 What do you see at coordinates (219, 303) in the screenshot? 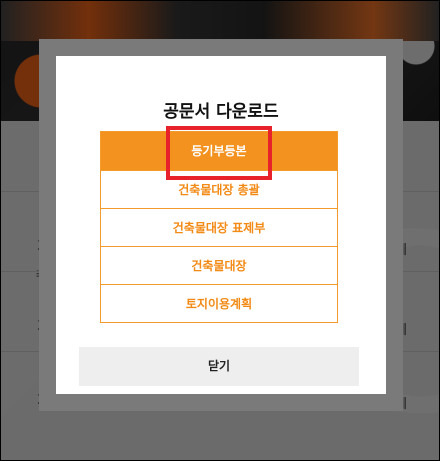
I see `document-option-land-use-plan: 토지이용계획` at bounding box center [219, 303].